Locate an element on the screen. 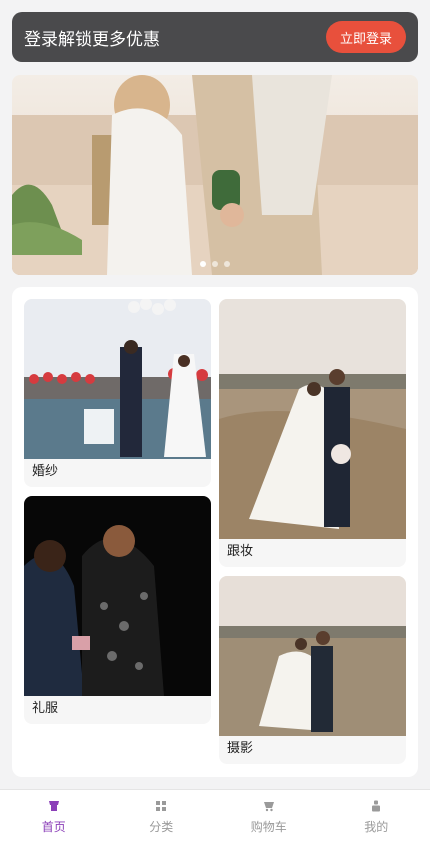 The height and width of the screenshot is (844, 430). tab-home: 首页 is located at coordinates (54, 817).